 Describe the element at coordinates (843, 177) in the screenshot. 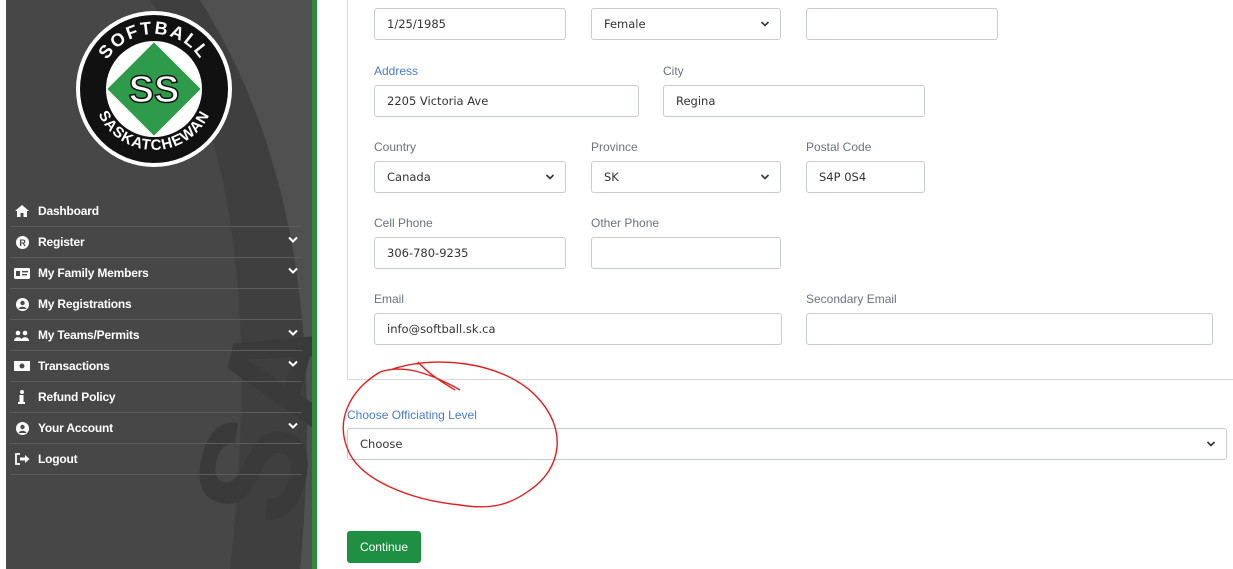

I see `postal-code-value: S4P 0S4` at that location.